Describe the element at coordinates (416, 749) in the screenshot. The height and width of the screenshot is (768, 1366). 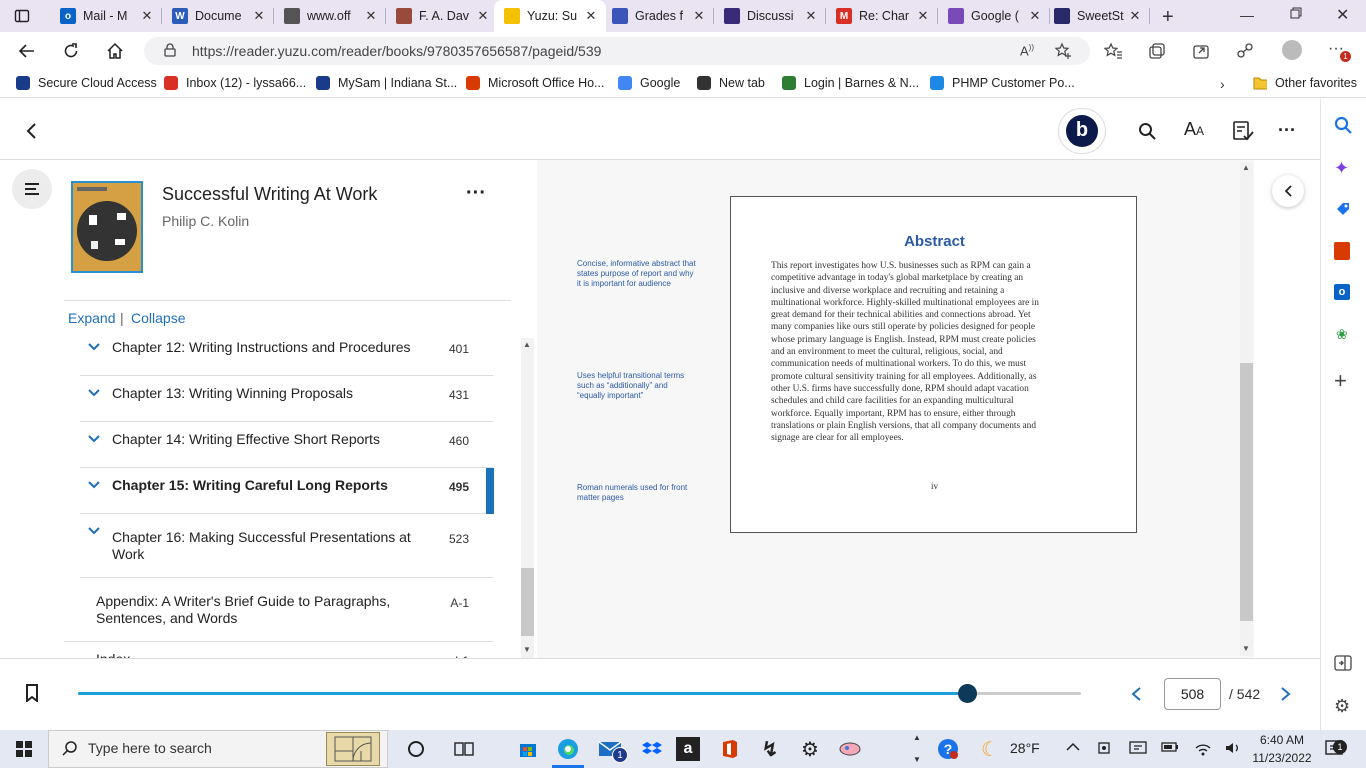
I see `cortana-icon` at that location.